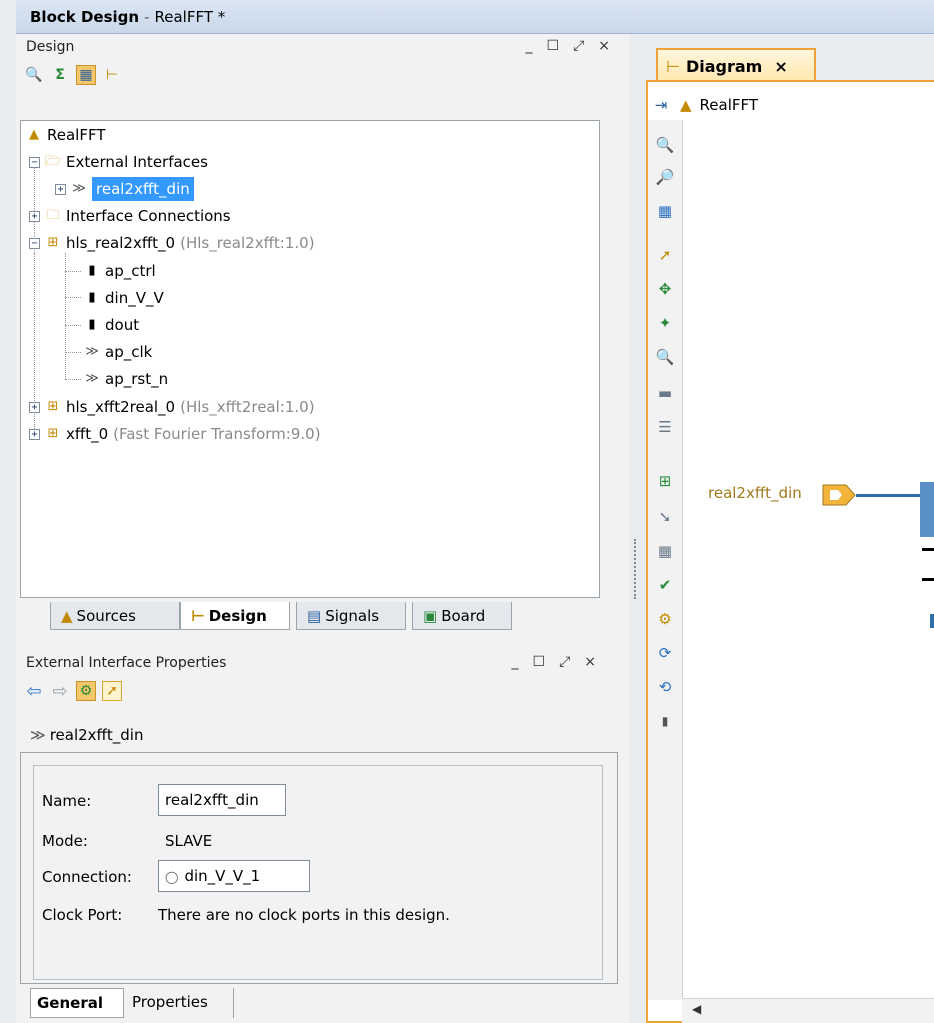 This screenshot has width=934, height=1023. I want to click on tree-item-label: External Interfaces, so click(137, 162).